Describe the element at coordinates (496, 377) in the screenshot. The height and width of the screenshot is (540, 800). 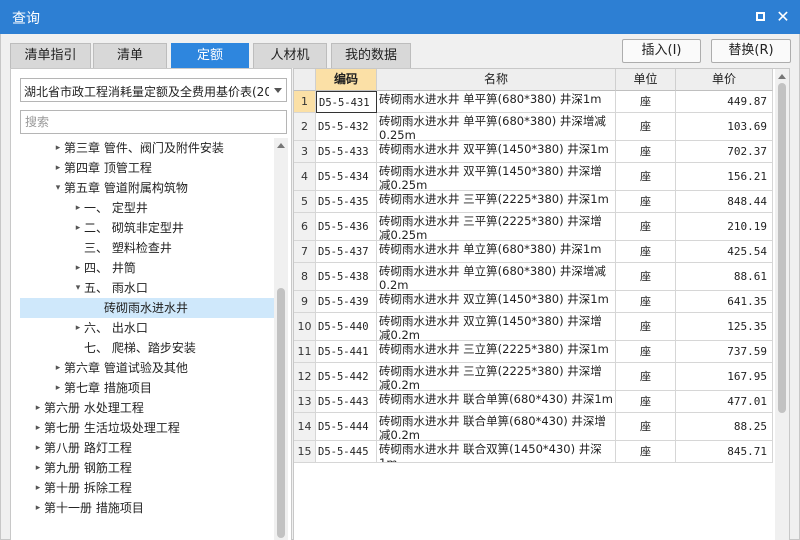
I see `cell-name: 砖砌雨水进水井 三立箅(2225*380) 井深增减0.2m` at that location.